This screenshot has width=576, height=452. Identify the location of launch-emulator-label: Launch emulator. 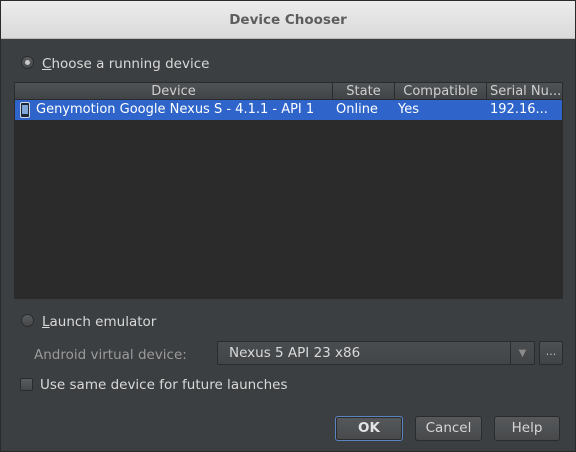
(99, 322).